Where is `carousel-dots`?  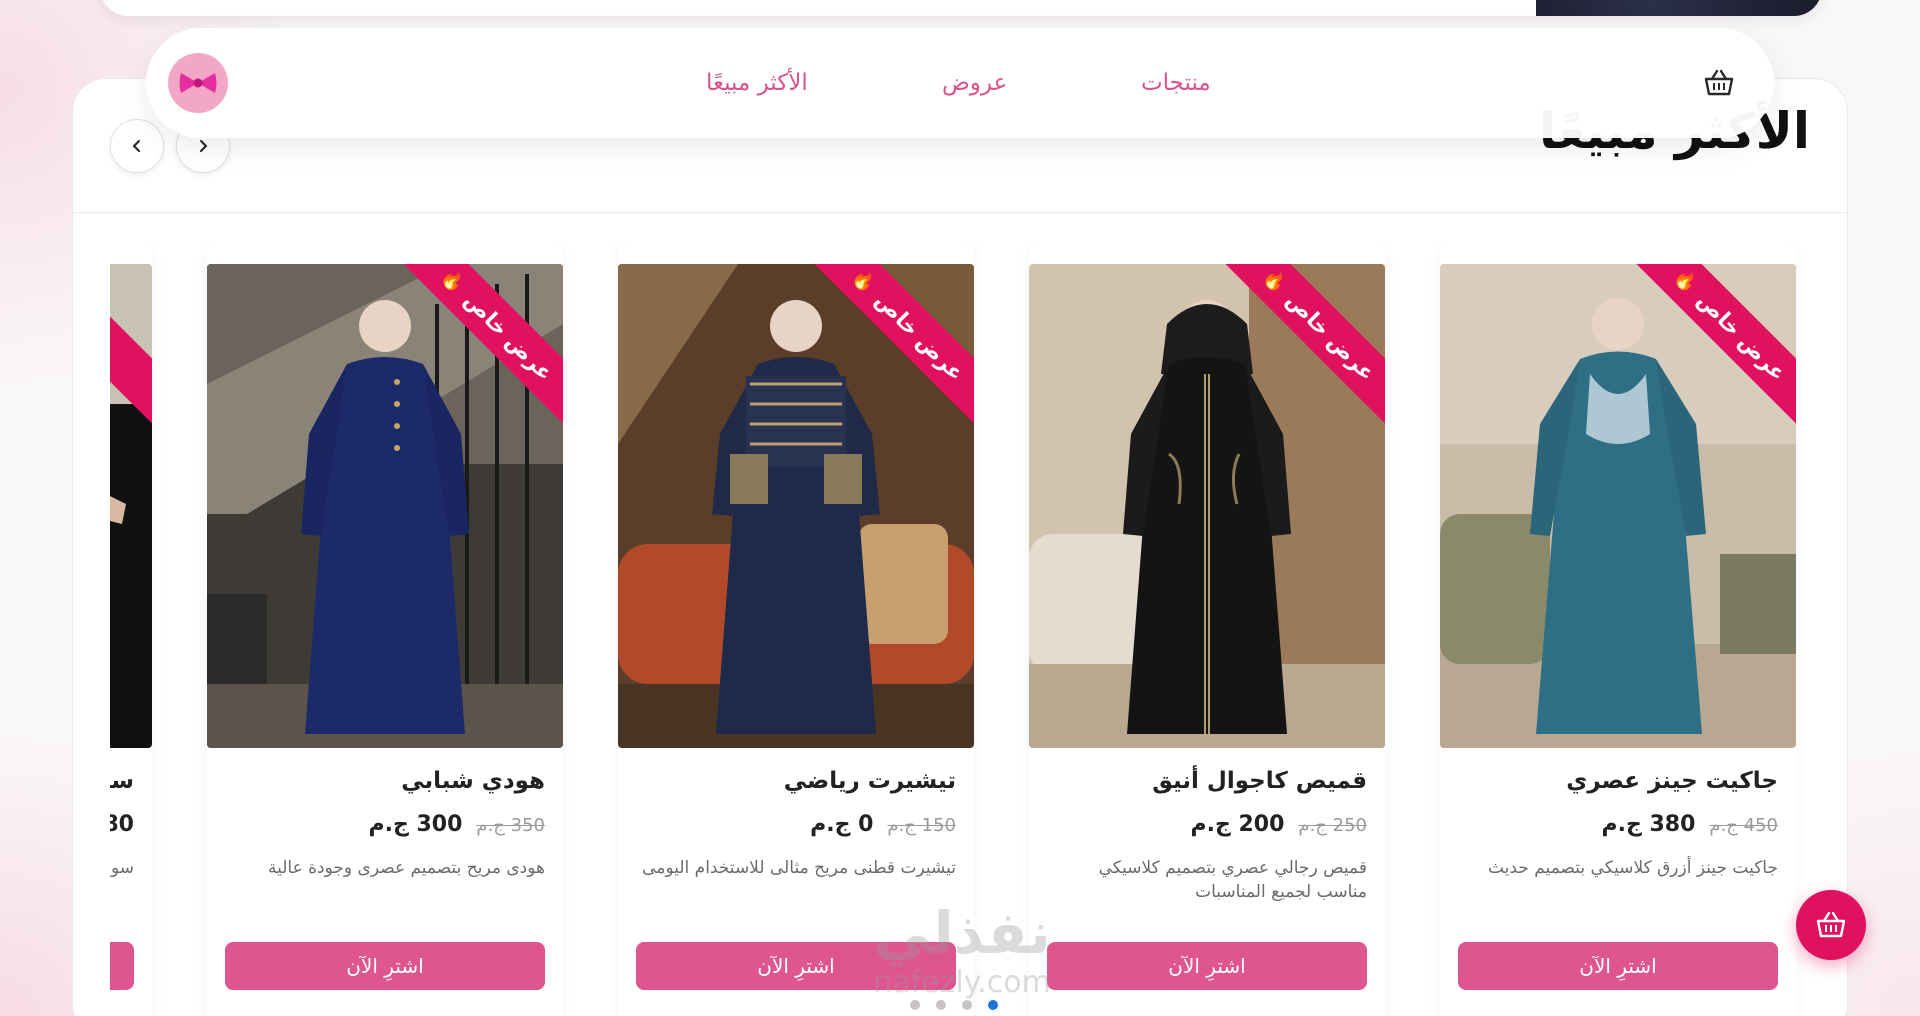 carousel-dots is located at coordinates (954, 1005).